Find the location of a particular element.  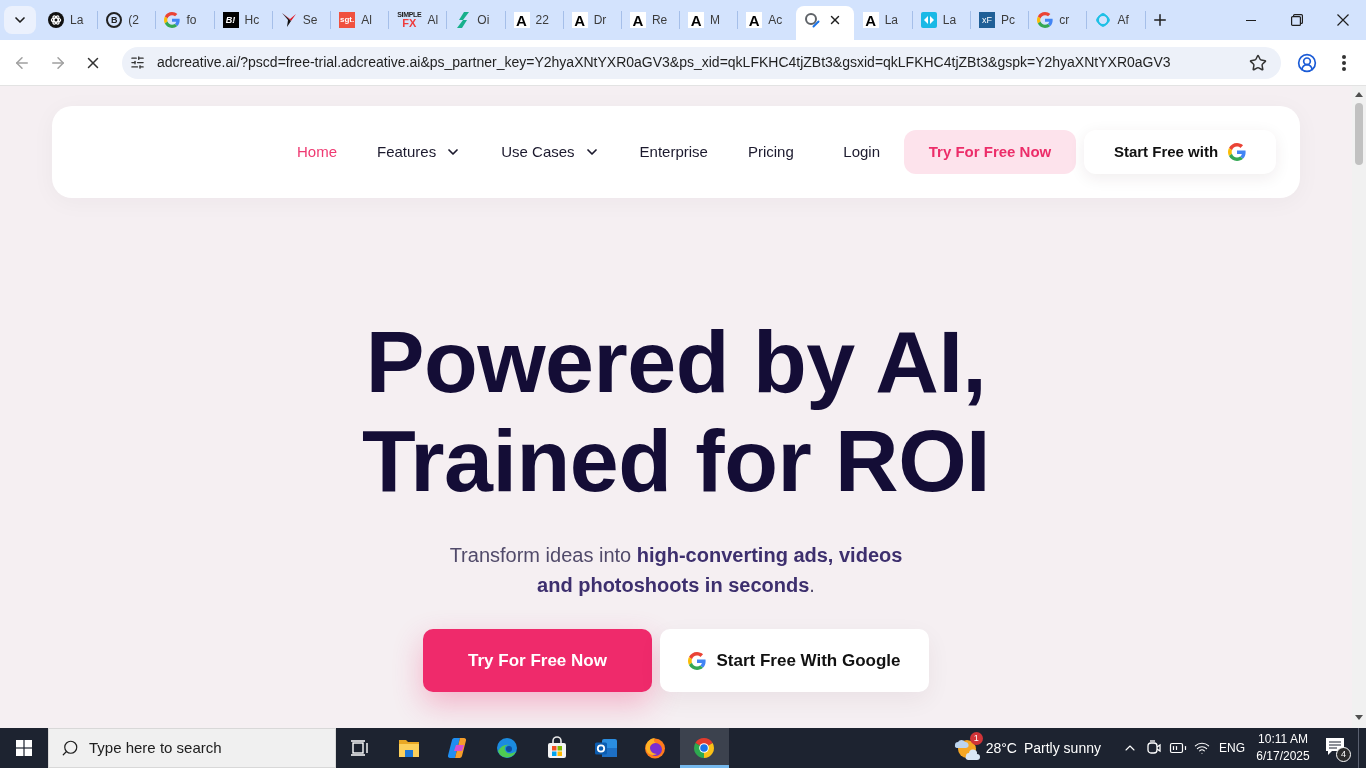

browser-tab: A Dr is located at coordinates (592, 23).